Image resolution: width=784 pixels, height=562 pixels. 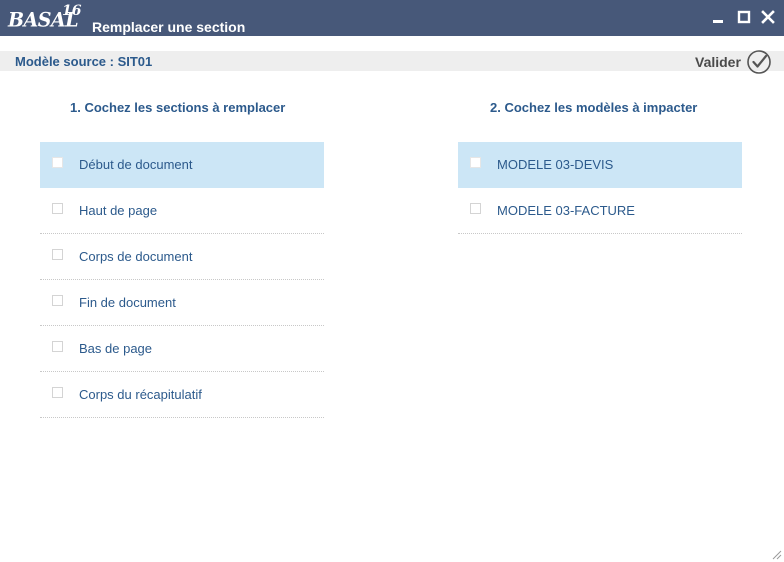 I want to click on close-button, so click(x=768, y=17).